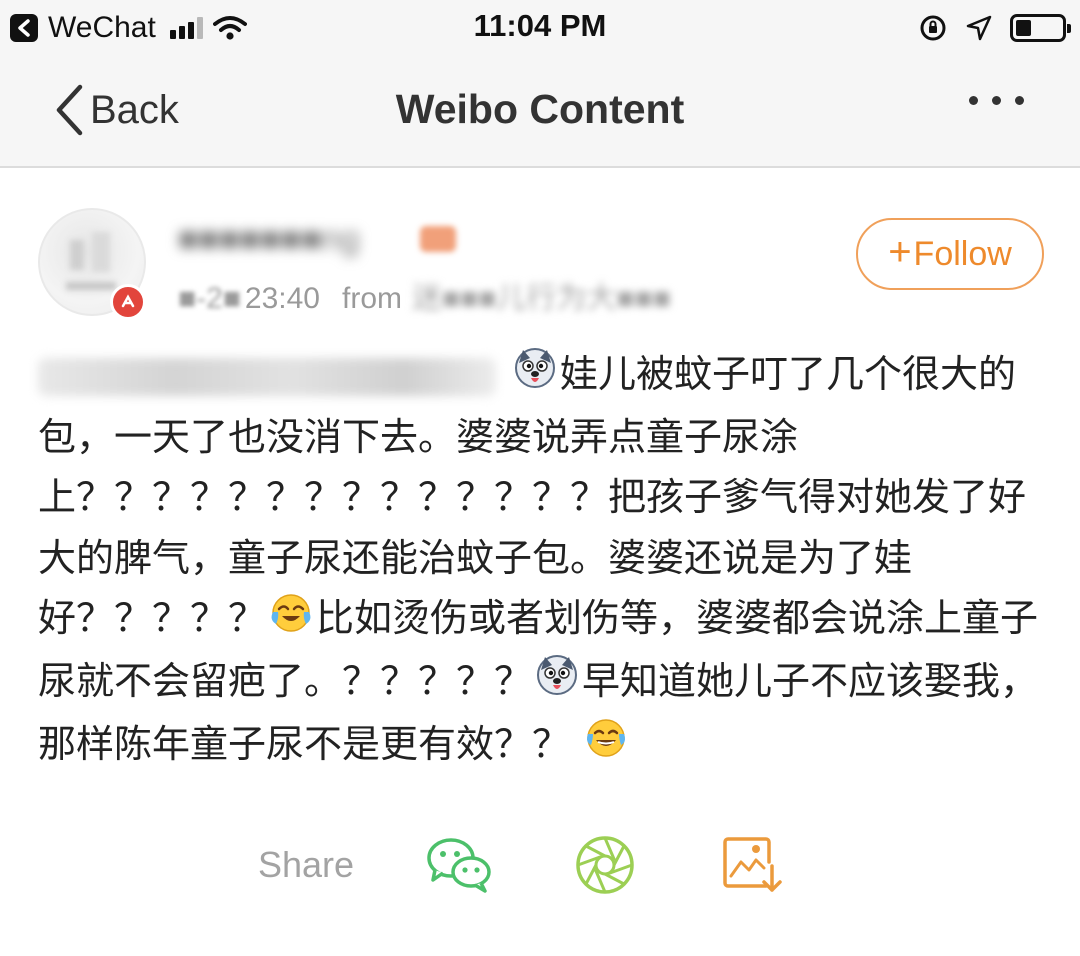 This screenshot has height=956, width=1080. What do you see at coordinates (540, 865) in the screenshot?
I see `share-row: Share` at bounding box center [540, 865].